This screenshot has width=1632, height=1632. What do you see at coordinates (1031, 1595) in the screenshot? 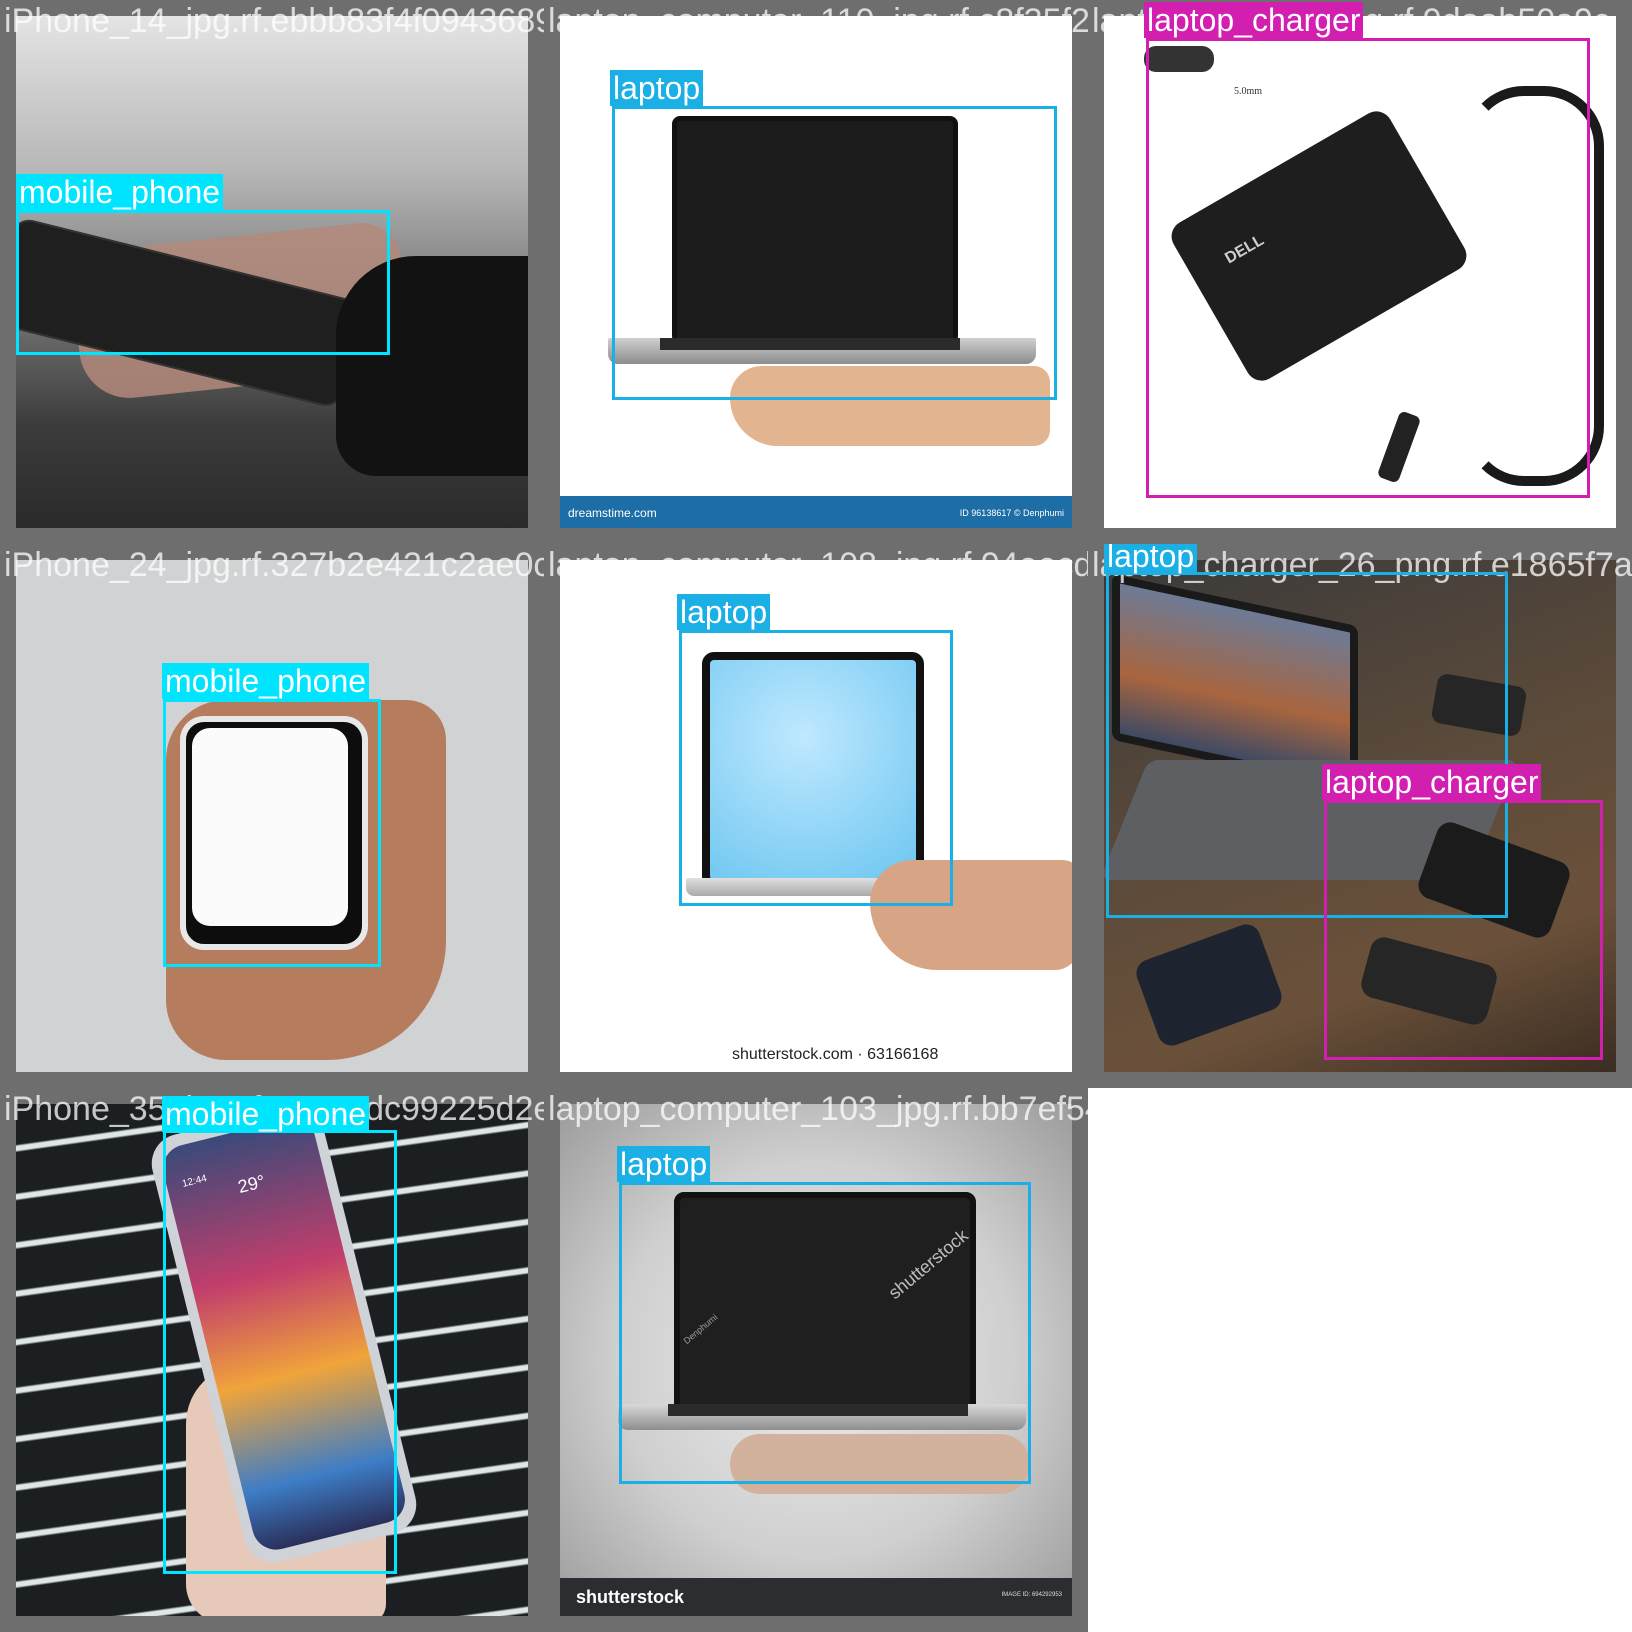
I see `watermark-text: IMAGE ID: 694292953` at bounding box center [1031, 1595].